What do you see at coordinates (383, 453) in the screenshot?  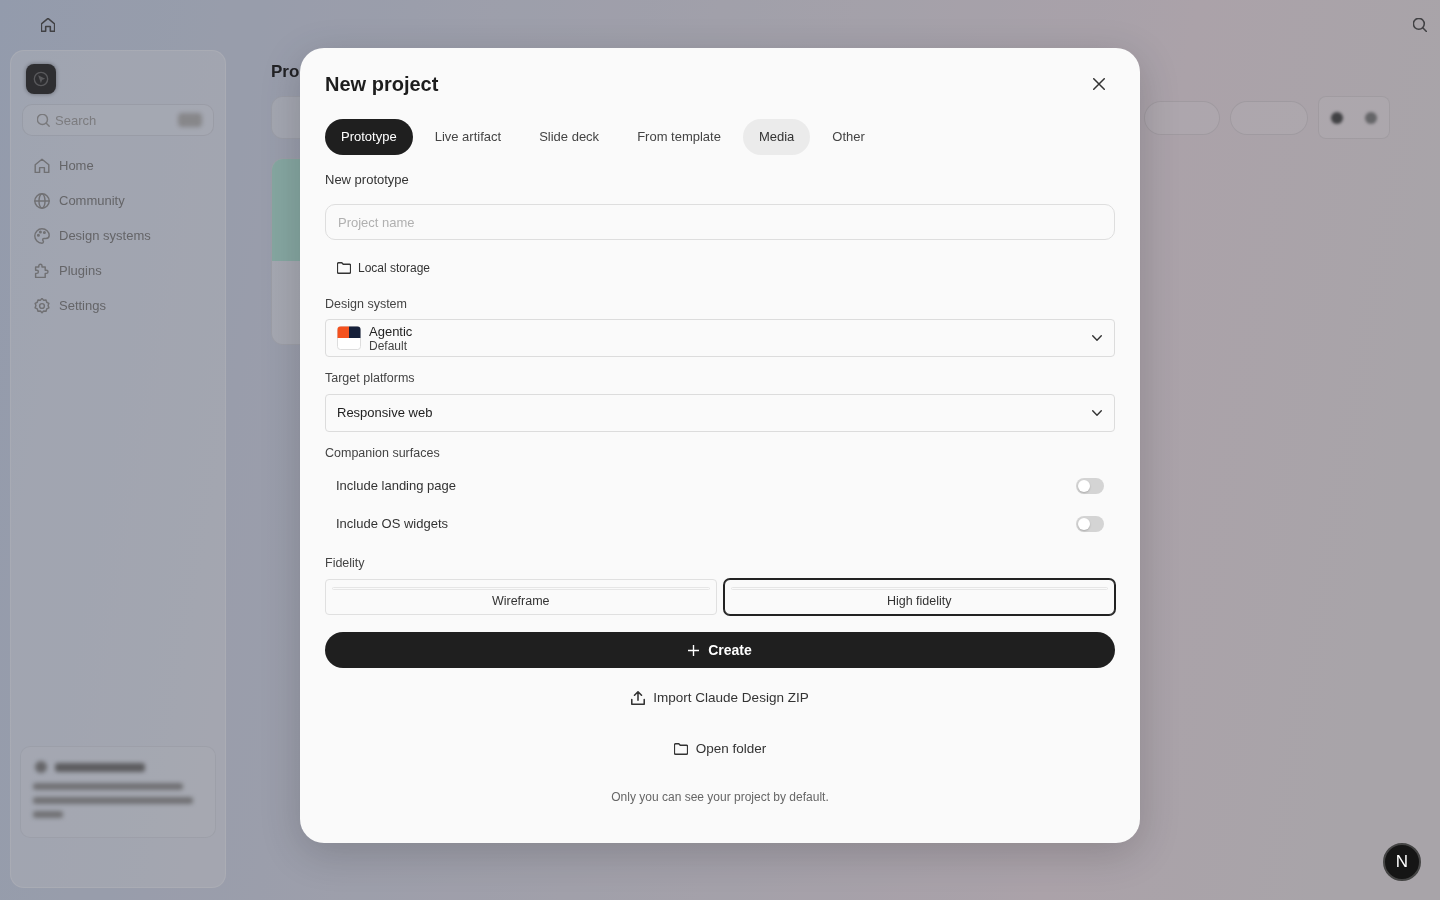 I see `field-label: Companion surfaces` at bounding box center [383, 453].